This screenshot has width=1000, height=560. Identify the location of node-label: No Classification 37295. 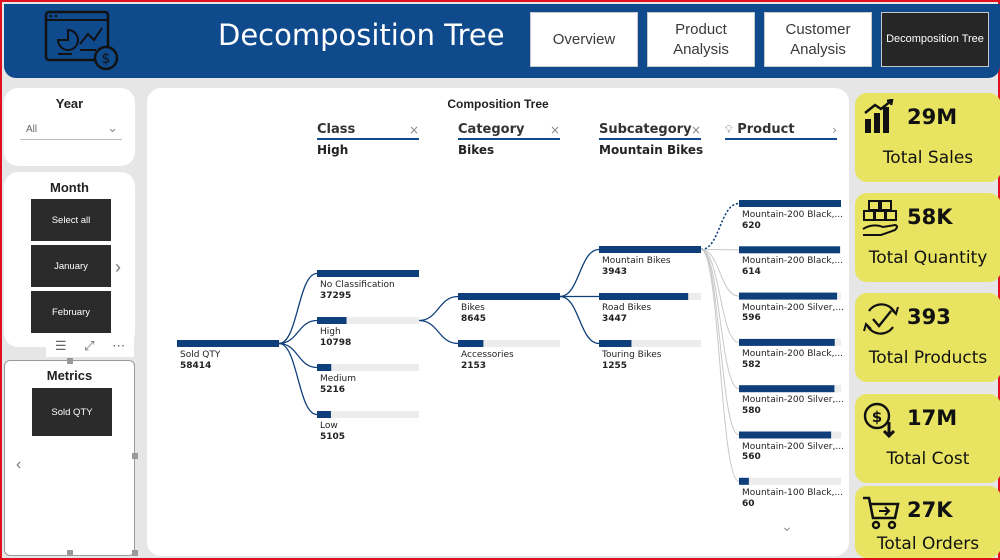
(357, 291).